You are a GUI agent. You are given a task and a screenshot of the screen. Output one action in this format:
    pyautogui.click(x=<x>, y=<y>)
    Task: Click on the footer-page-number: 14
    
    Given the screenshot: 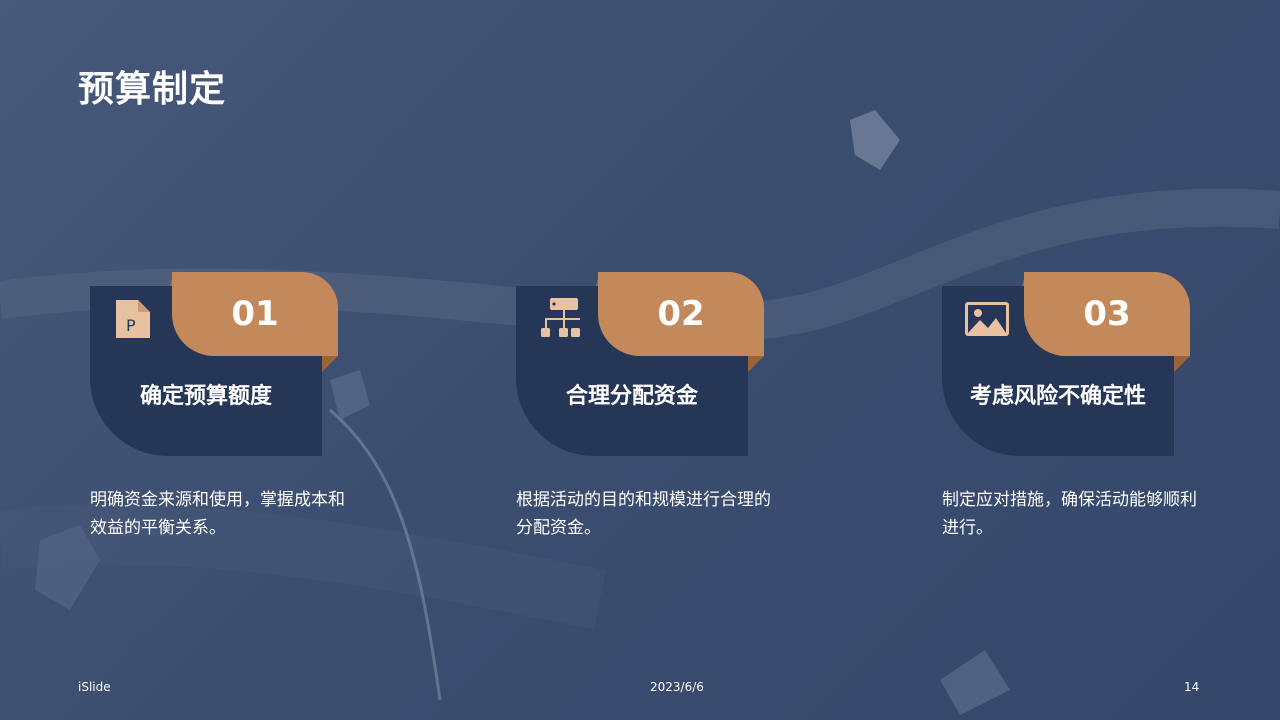 What is the action you would take?
    pyautogui.click(x=1192, y=687)
    